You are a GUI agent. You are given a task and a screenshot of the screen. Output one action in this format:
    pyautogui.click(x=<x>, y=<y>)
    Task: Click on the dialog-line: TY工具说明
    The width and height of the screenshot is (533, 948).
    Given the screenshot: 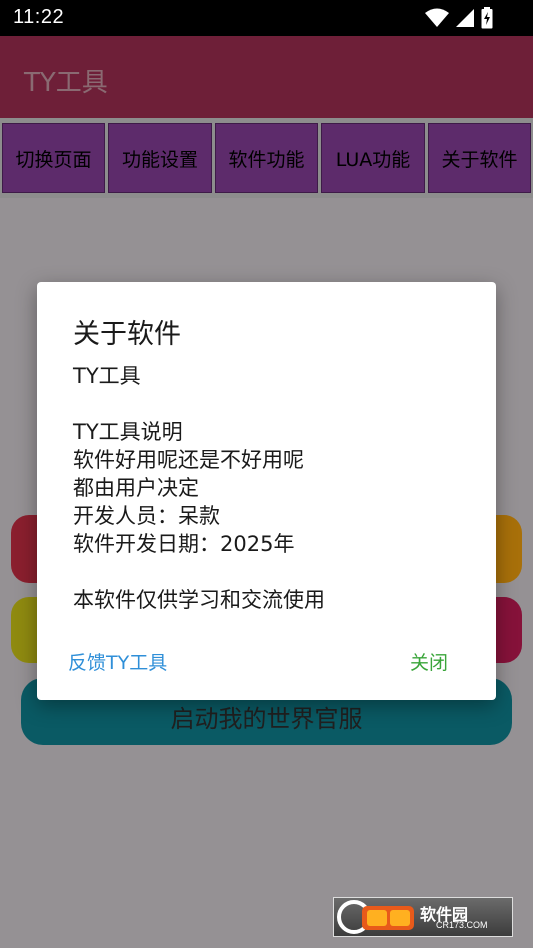 What is the action you would take?
    pyautogui.click(x=128, y=432)
    